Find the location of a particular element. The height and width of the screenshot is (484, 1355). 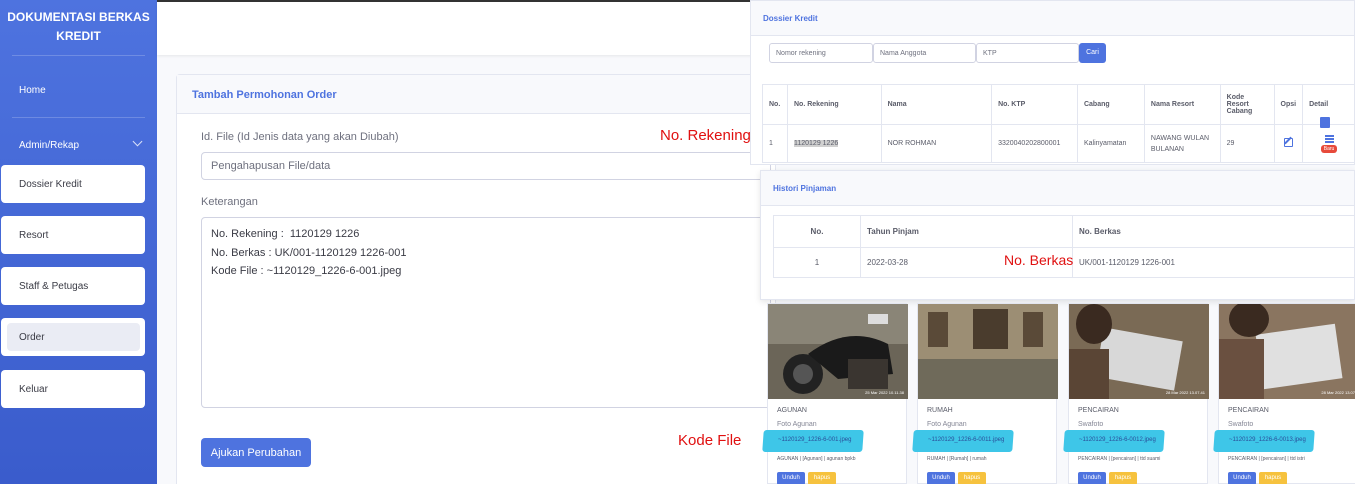

cell-detail: Baru is located at coordinates (1328, 143).